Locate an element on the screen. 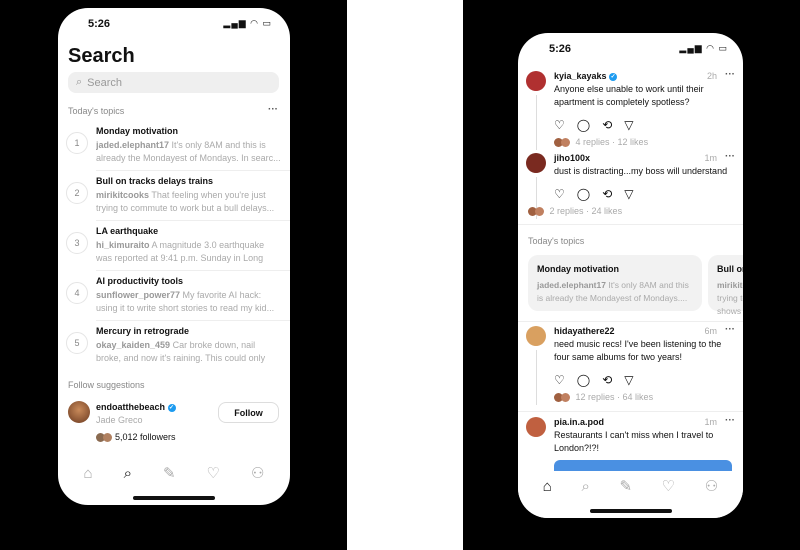 The image size is (800, 550). page-title: Search is located at coordinates (101, 56).